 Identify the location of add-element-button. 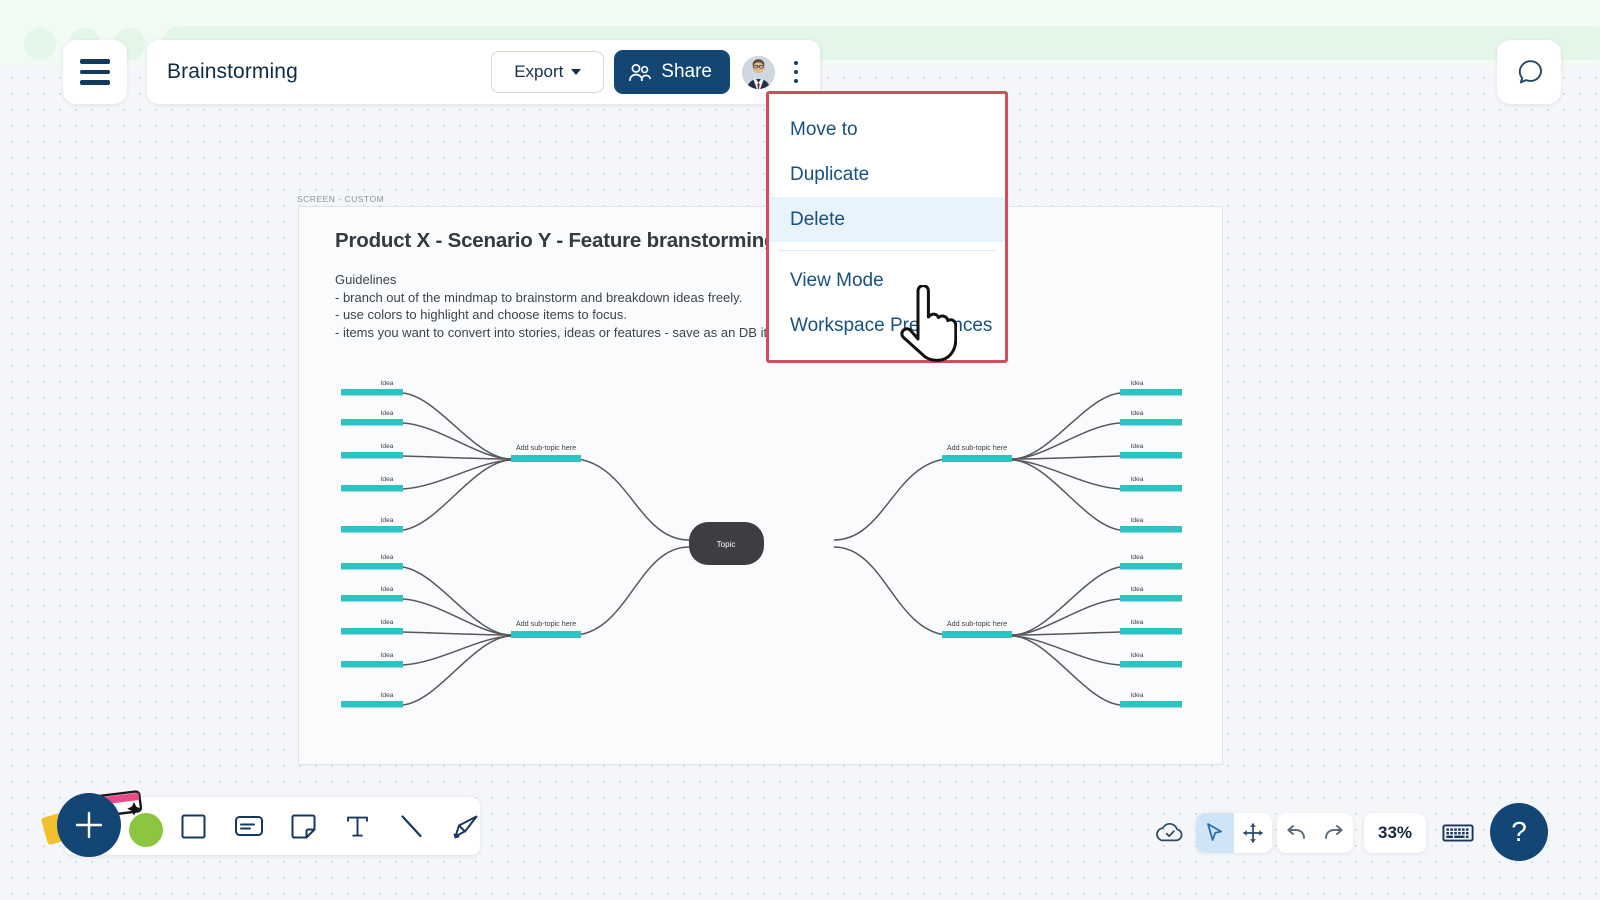
(89, 825).